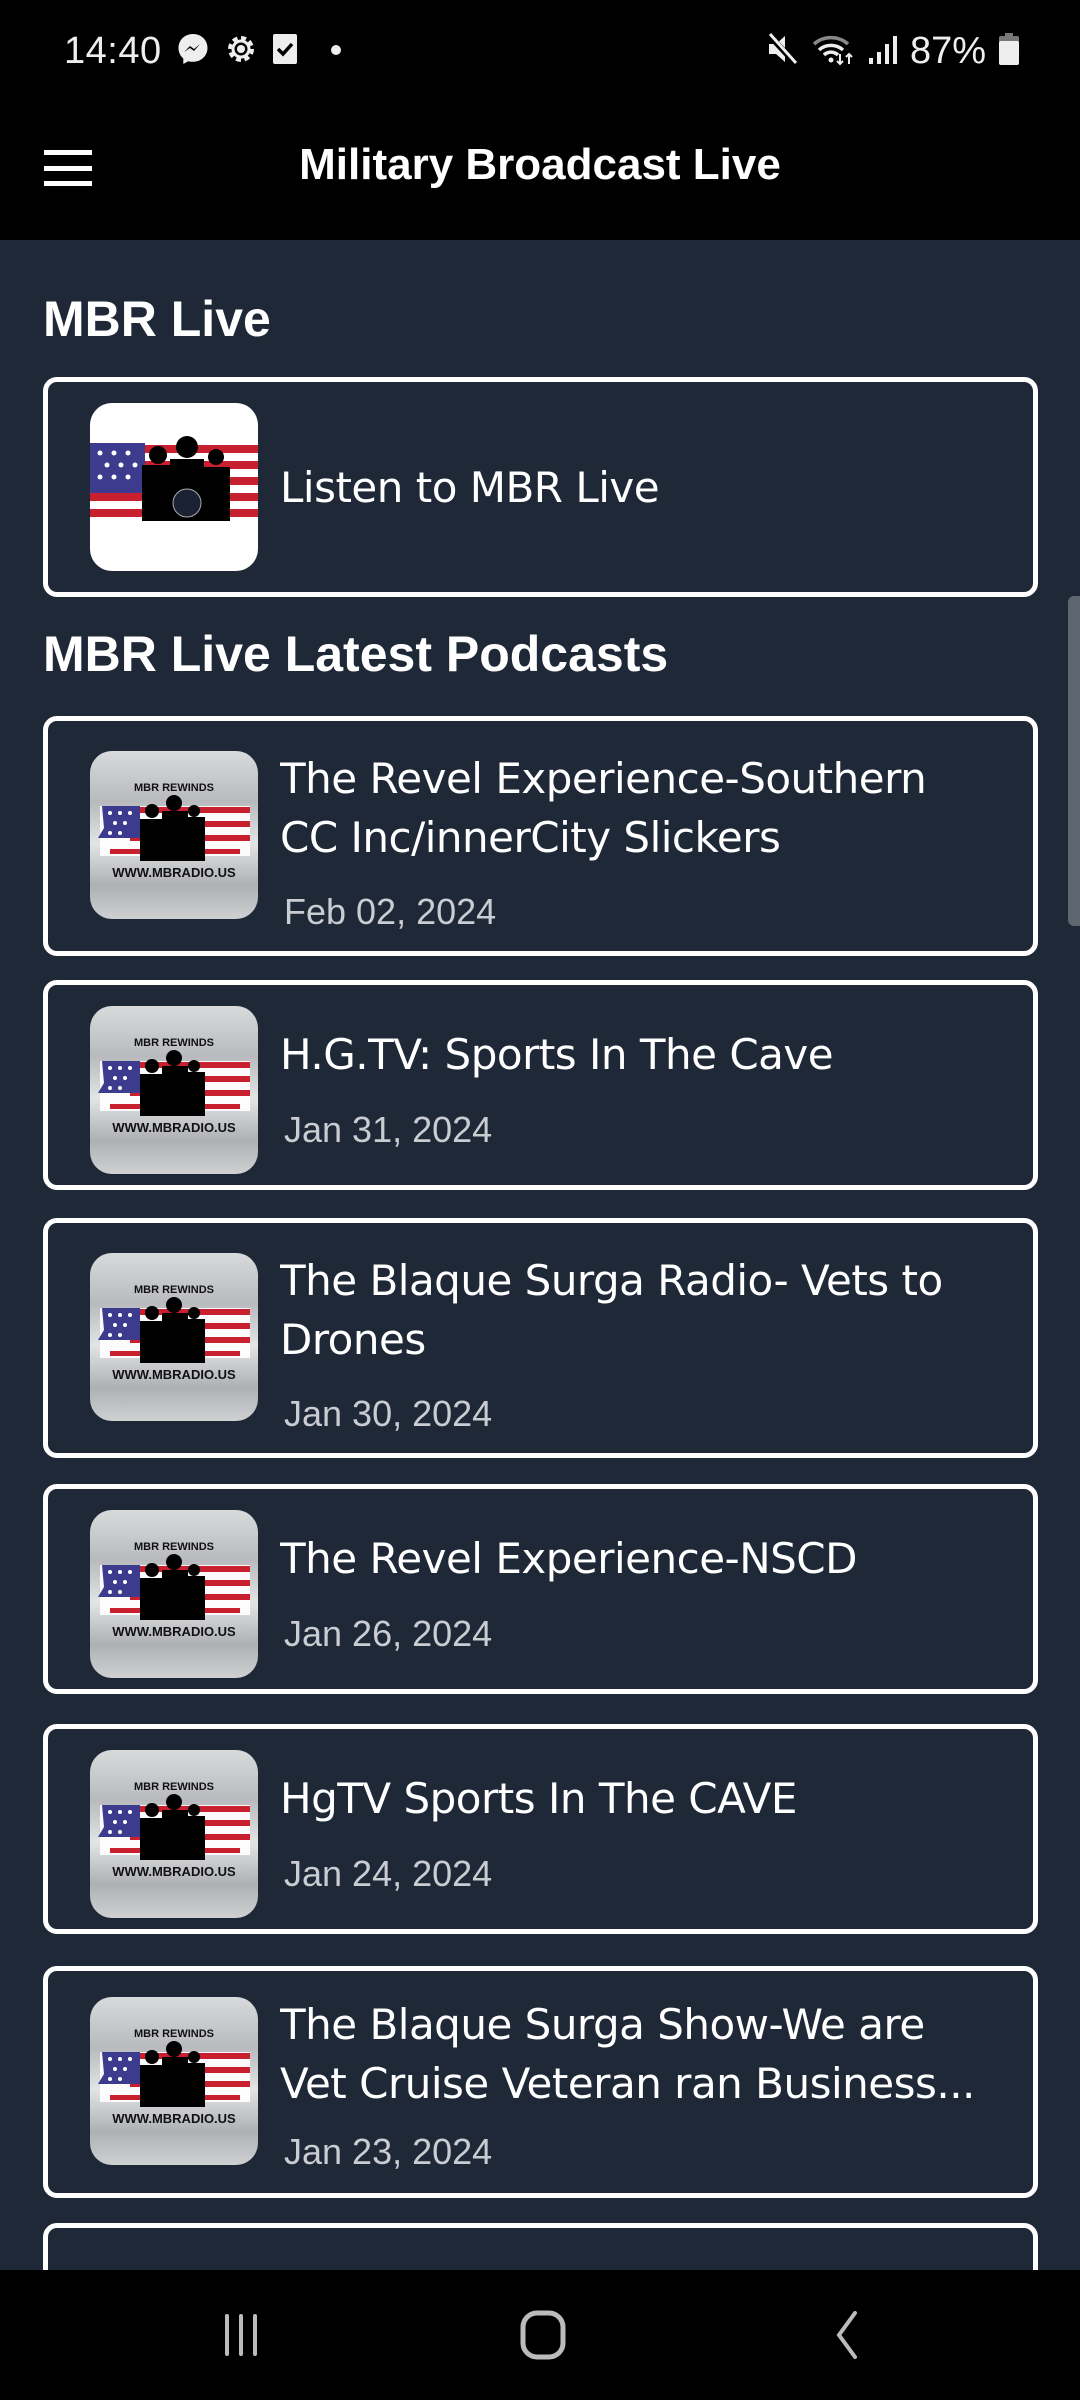 Image resolution: width=1080 pixels, height=2400 pixels. What do you see at coordinates (845, 2335) in the screenshot?
I see `back-icon` at bounding box center [845, 2335].